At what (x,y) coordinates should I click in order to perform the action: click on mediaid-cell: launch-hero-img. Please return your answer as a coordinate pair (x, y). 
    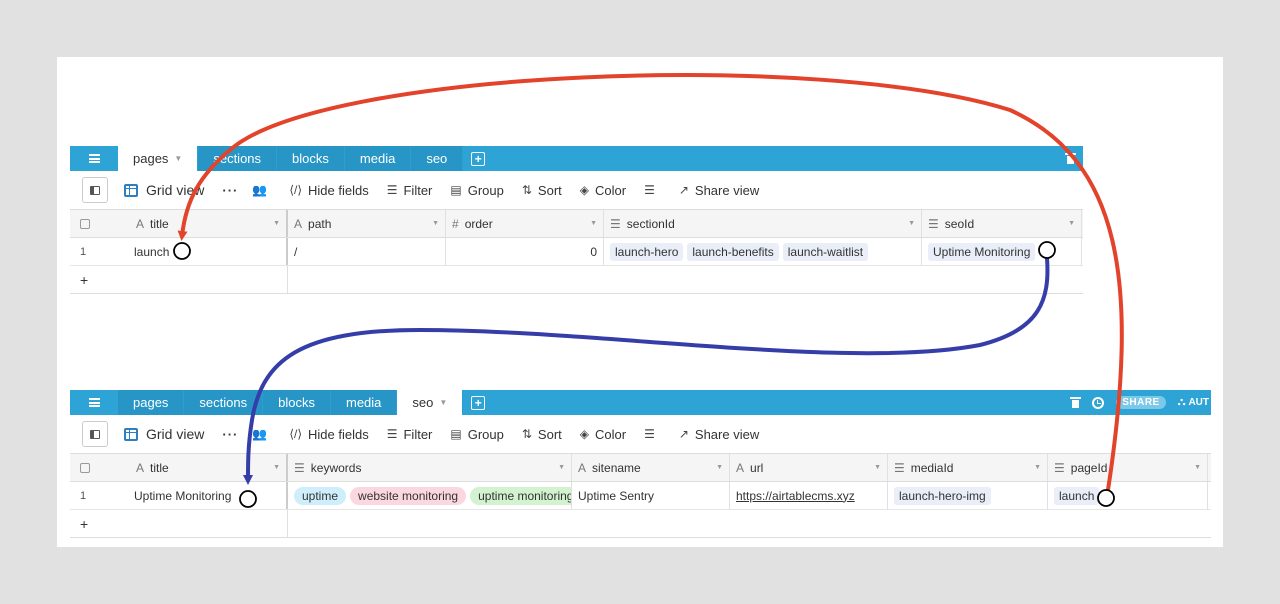
    Looking at the image, I should click on (968, 495).